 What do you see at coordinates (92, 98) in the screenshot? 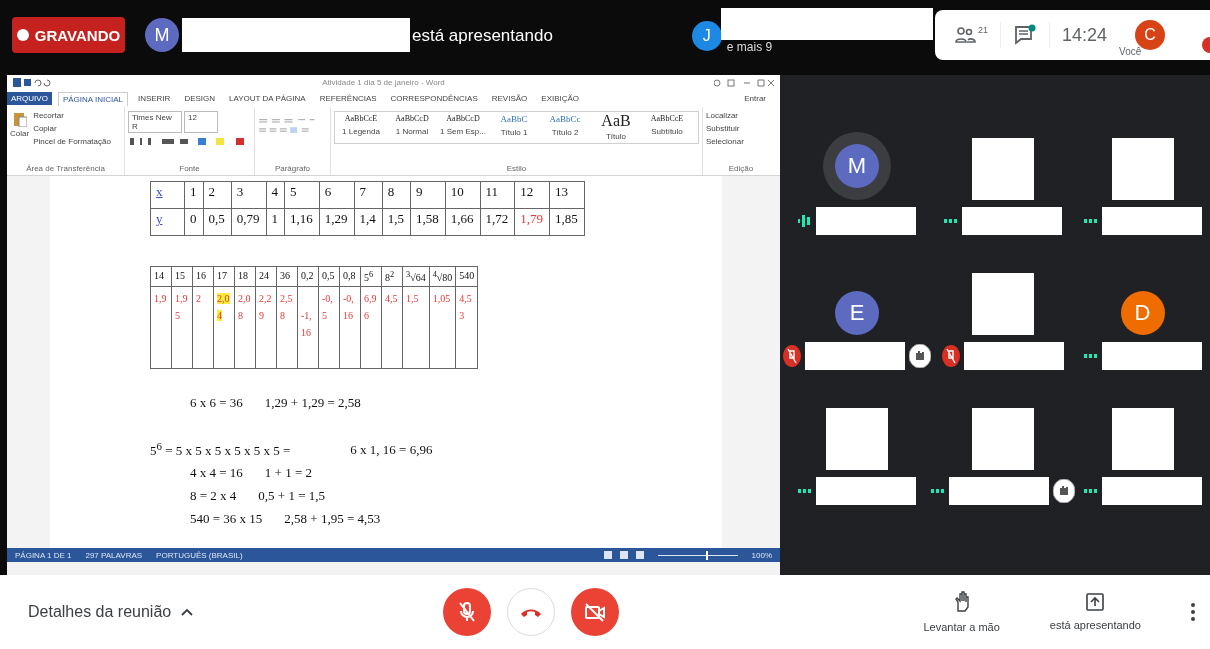
I see `ribbon-tab: PÁGINA INICIAL` at bounding box center [92, 98].